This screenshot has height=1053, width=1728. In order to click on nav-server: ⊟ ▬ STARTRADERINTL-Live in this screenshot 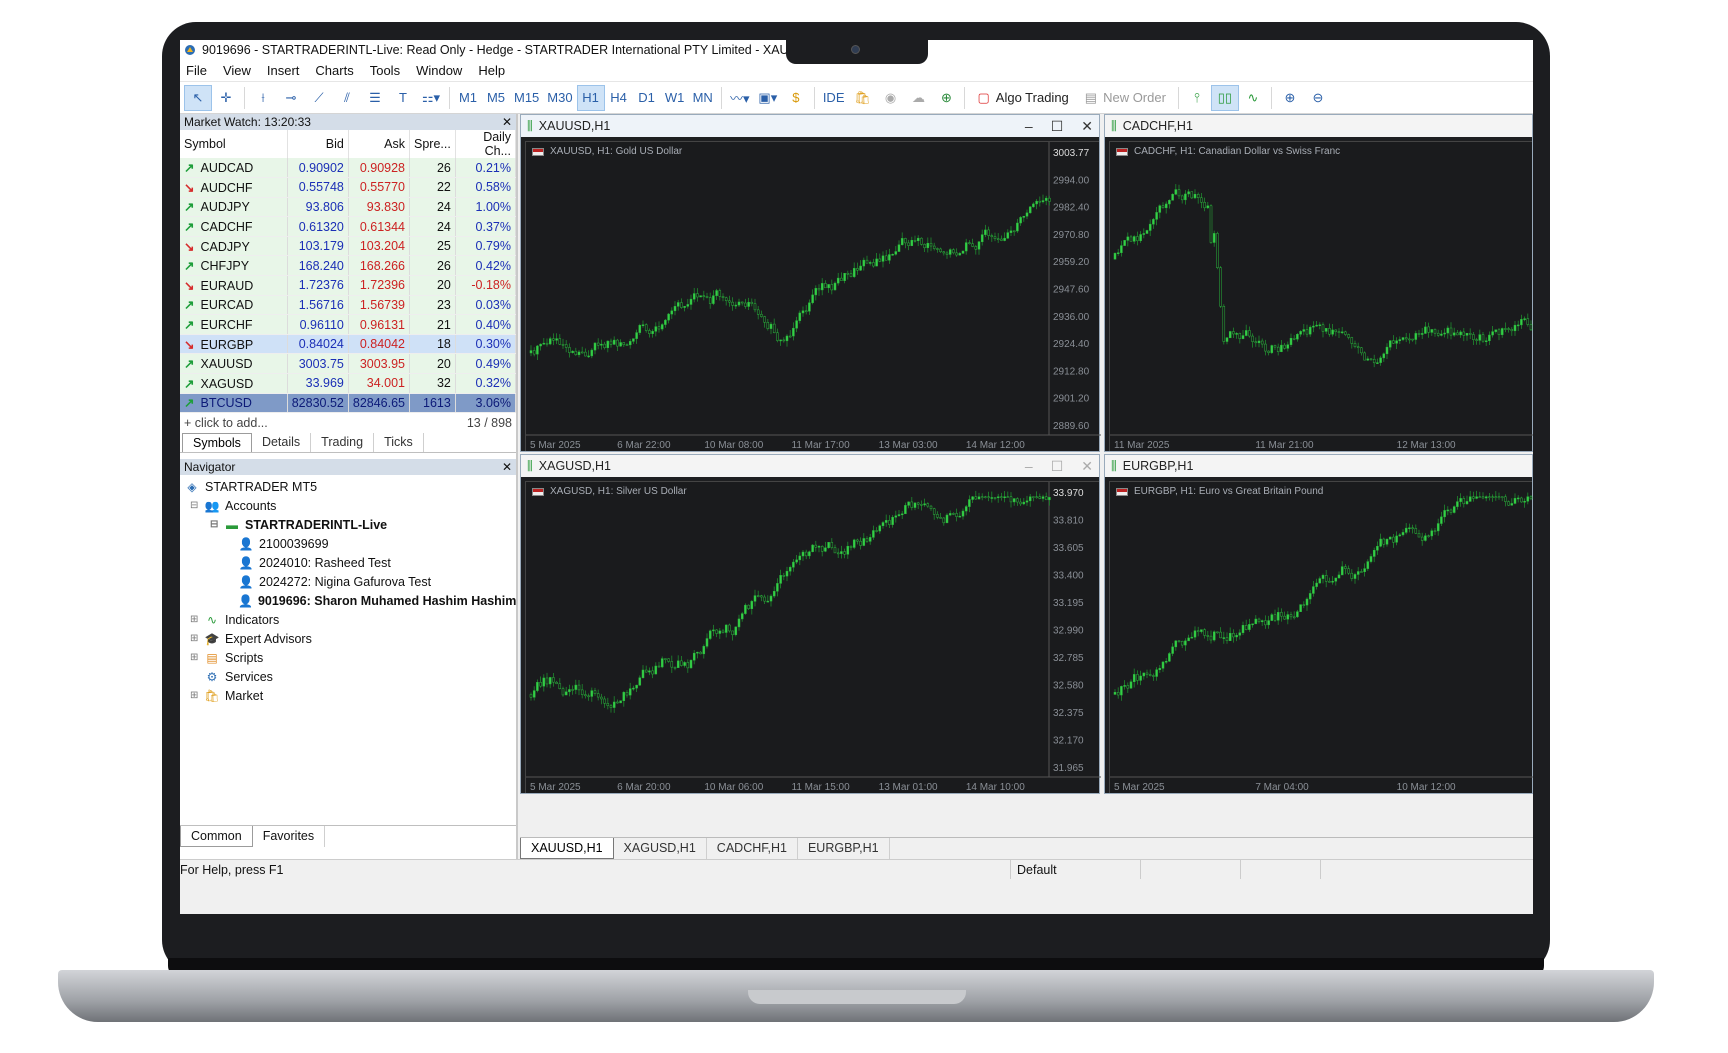, I will do `click(350, 524)`.